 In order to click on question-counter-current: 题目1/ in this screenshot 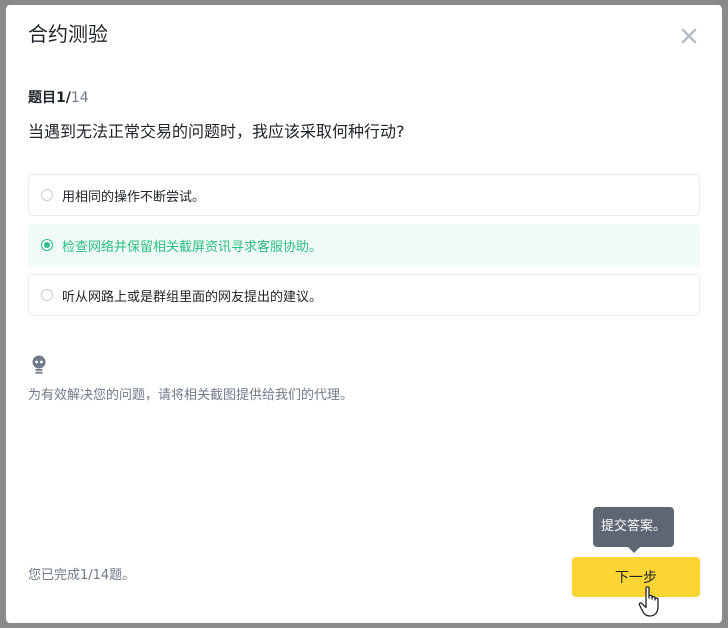, I will do `click(49, 98)`.